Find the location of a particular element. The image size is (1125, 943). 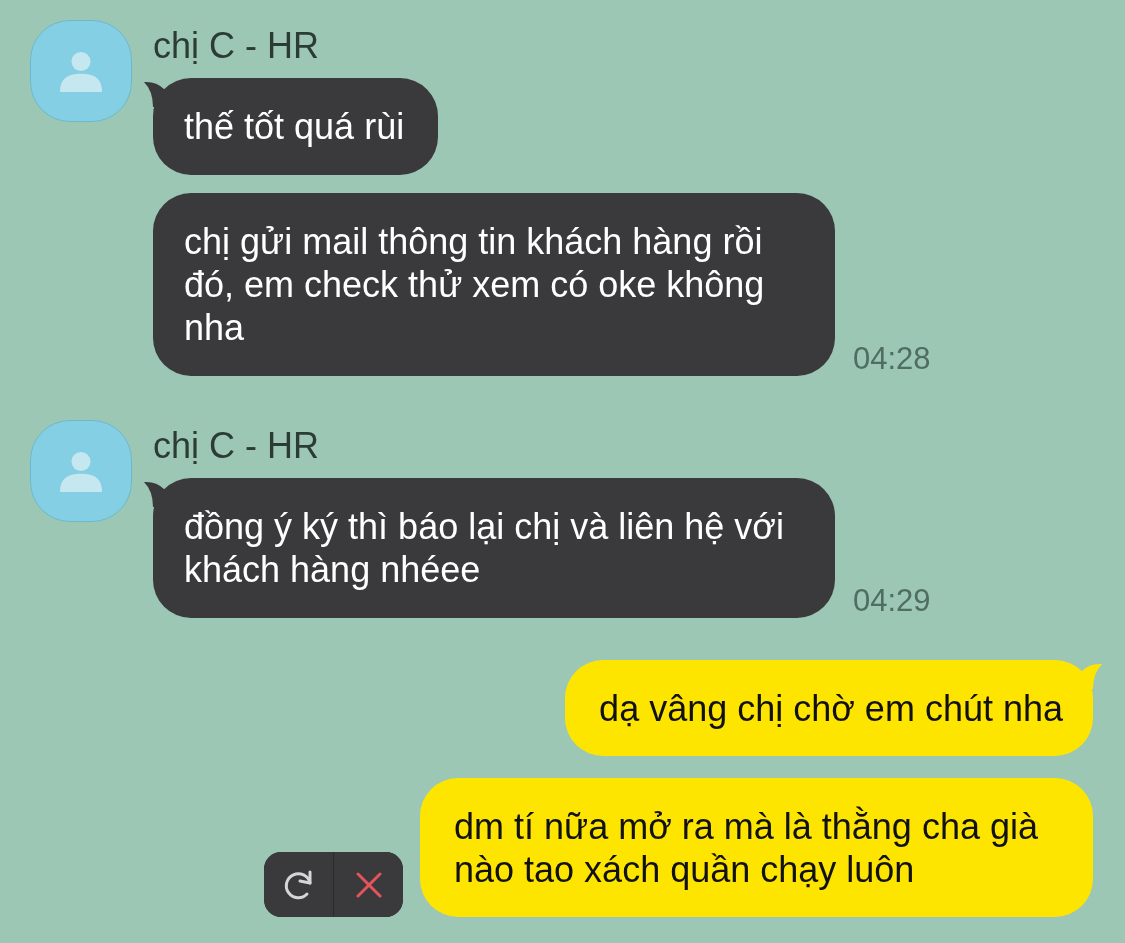

close-icon is located at coordinates (368, 884).